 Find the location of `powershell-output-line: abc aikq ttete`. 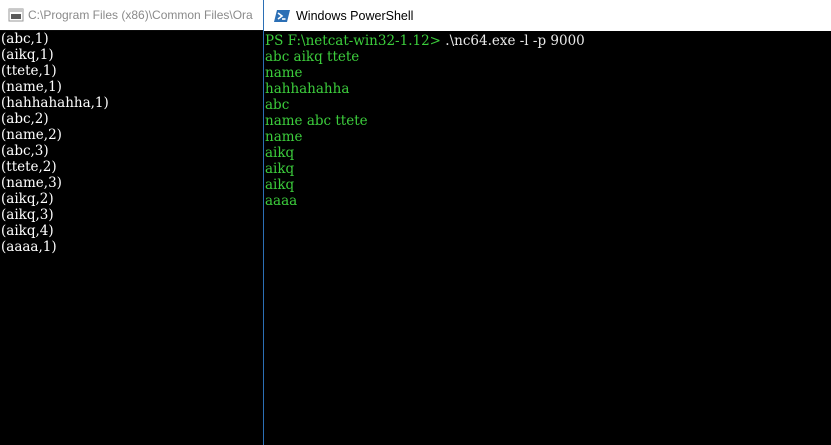

powershell-output-line: abc aikq ttete is located at coordinates (312, 57).